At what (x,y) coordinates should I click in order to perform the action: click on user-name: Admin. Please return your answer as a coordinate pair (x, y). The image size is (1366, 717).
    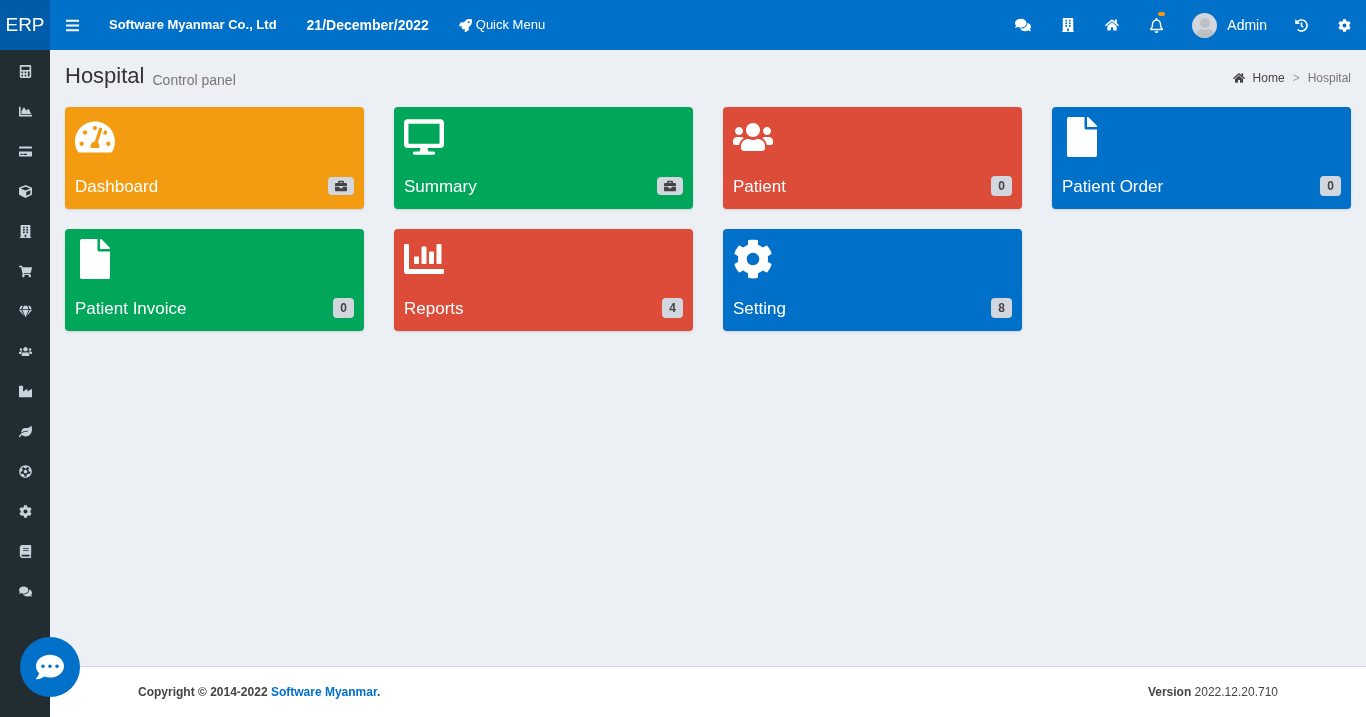
    Looking at the image, I should click on (1247, 25).